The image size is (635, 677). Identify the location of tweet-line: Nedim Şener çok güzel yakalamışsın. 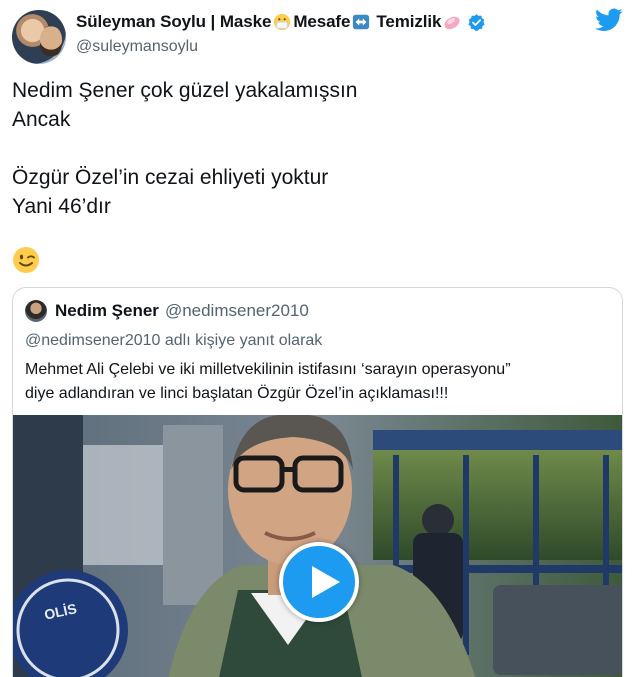
(185, 90).